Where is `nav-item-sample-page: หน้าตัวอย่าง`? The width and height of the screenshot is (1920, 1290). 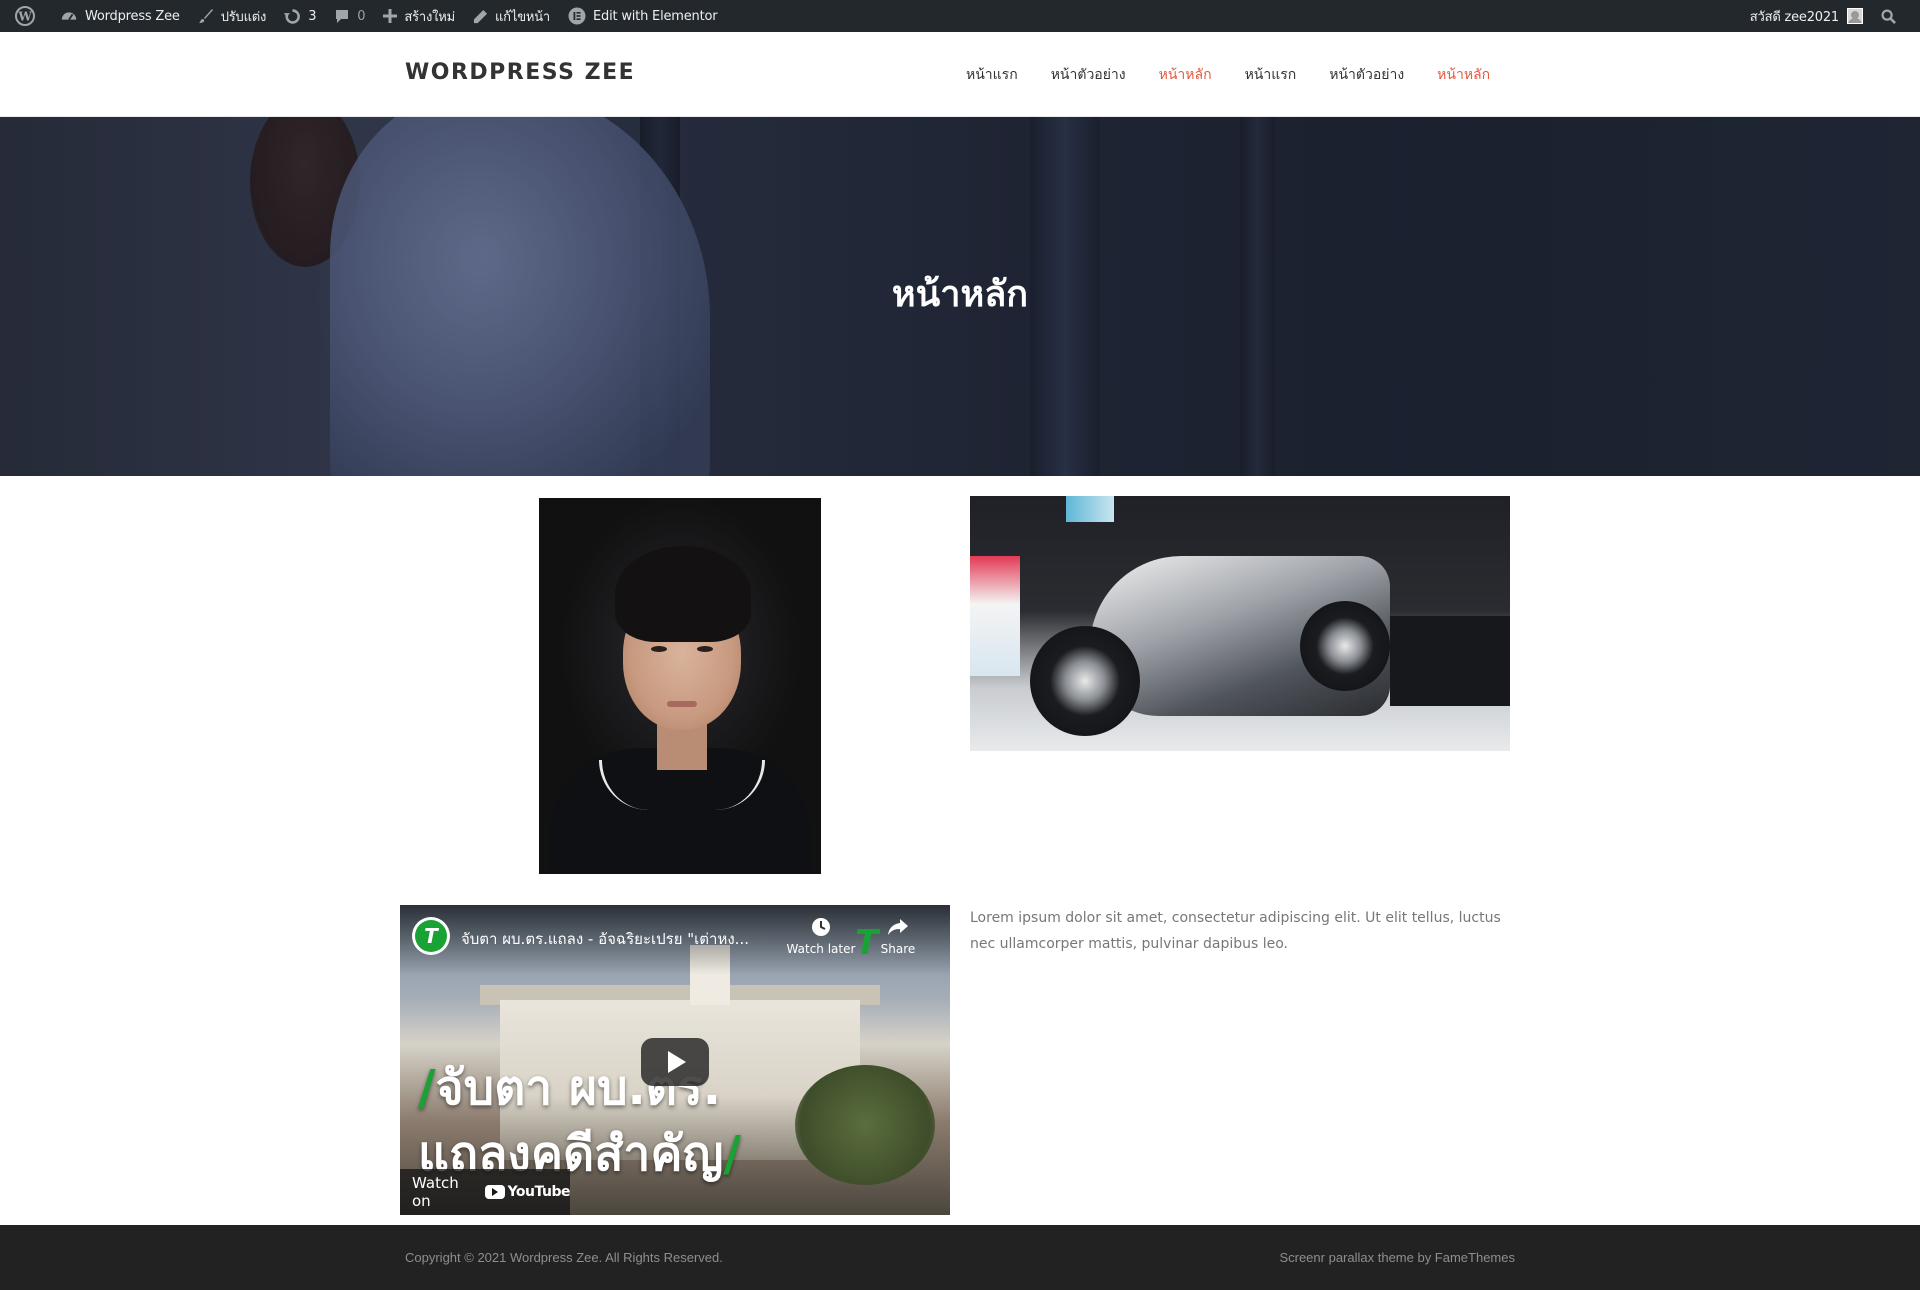 nav-item-sample-page: หน้าตัวอย่าง is located at coordinates (1088, 75).